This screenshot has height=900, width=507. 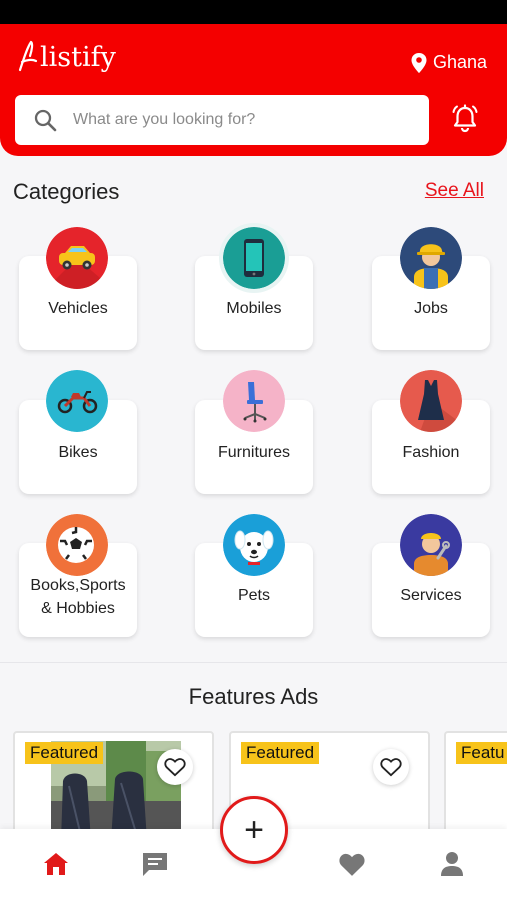 What do you see at coordinates (78, 308) in the screenshot?
I see `category-label: Vehicles` at bounding box center [78, 308].